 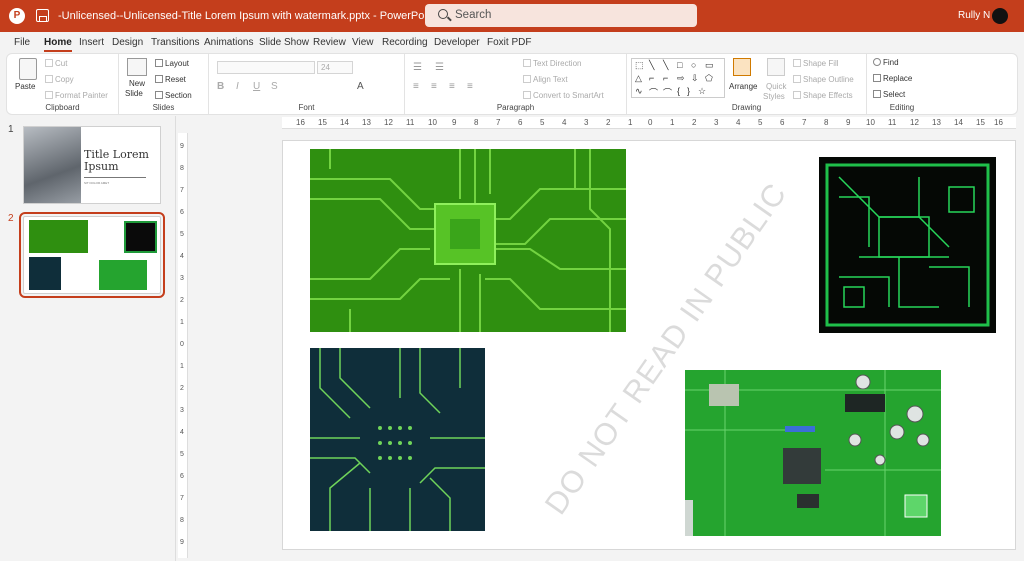 What do you see at coordinates (892, 78) in the screenshot?
I see `replace-button: Replace` at bounding box center [892, 78].